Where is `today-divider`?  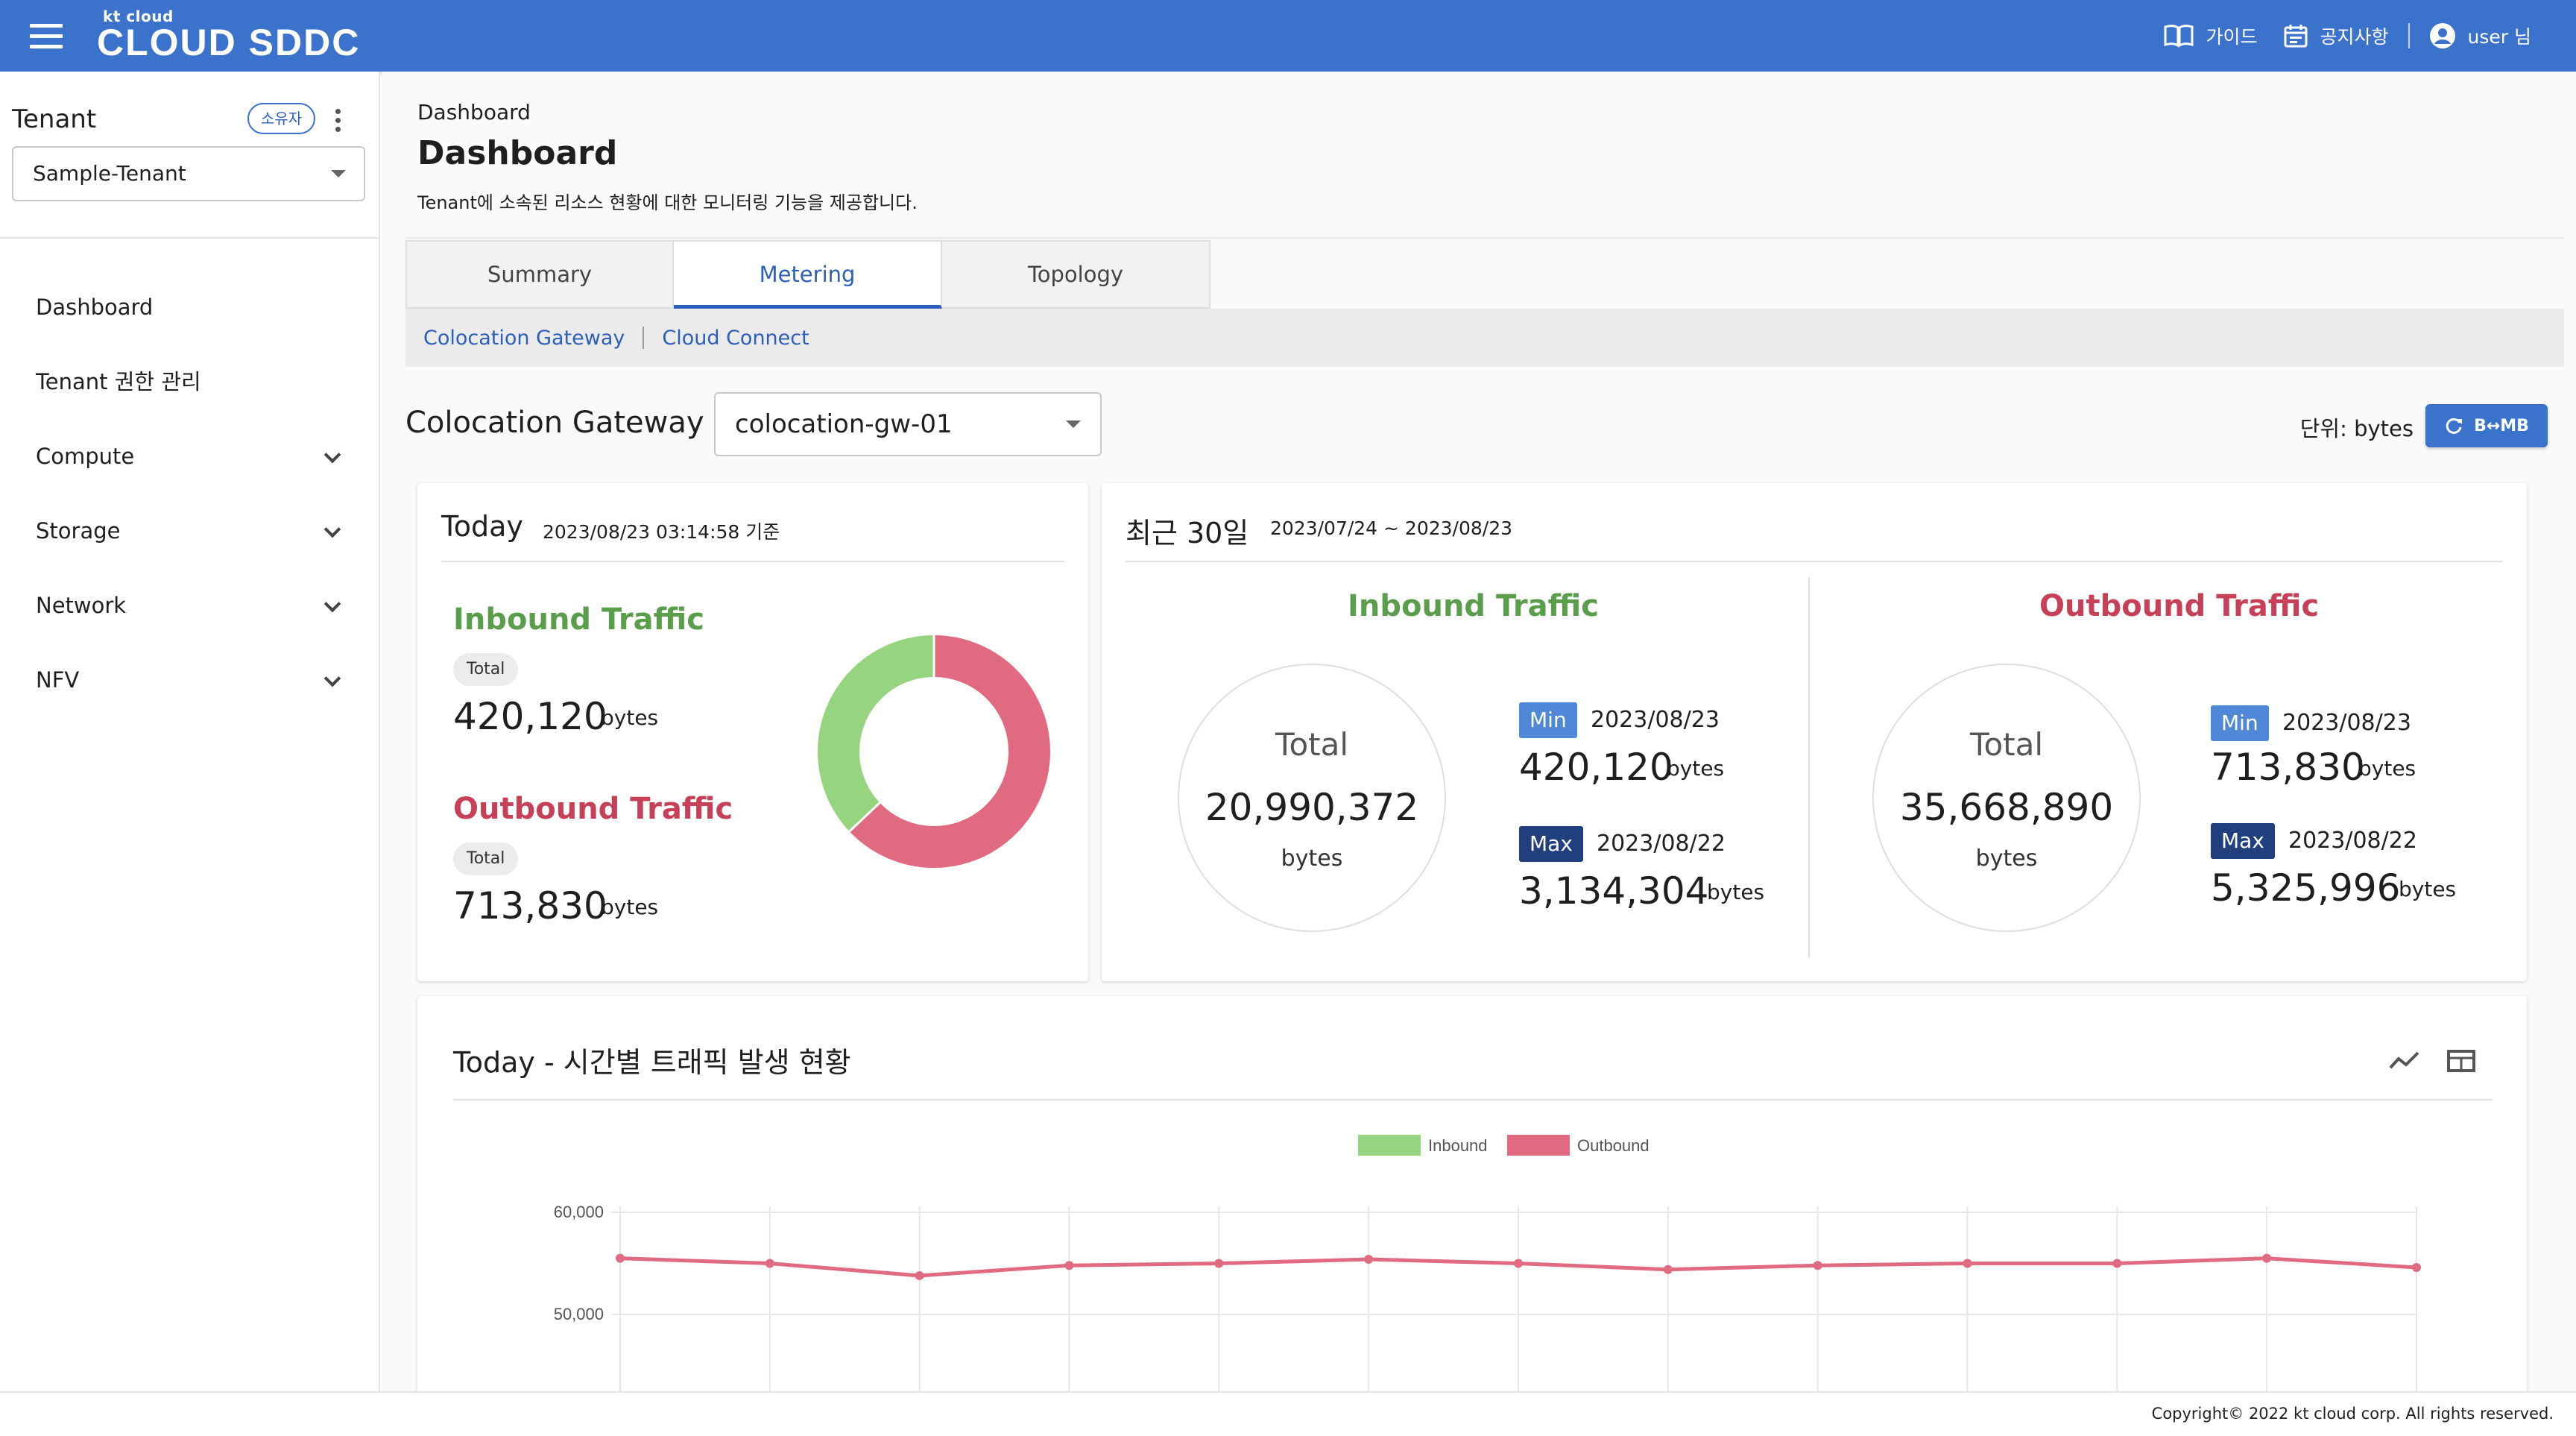 today-divider is located at coordinates (752, 561).